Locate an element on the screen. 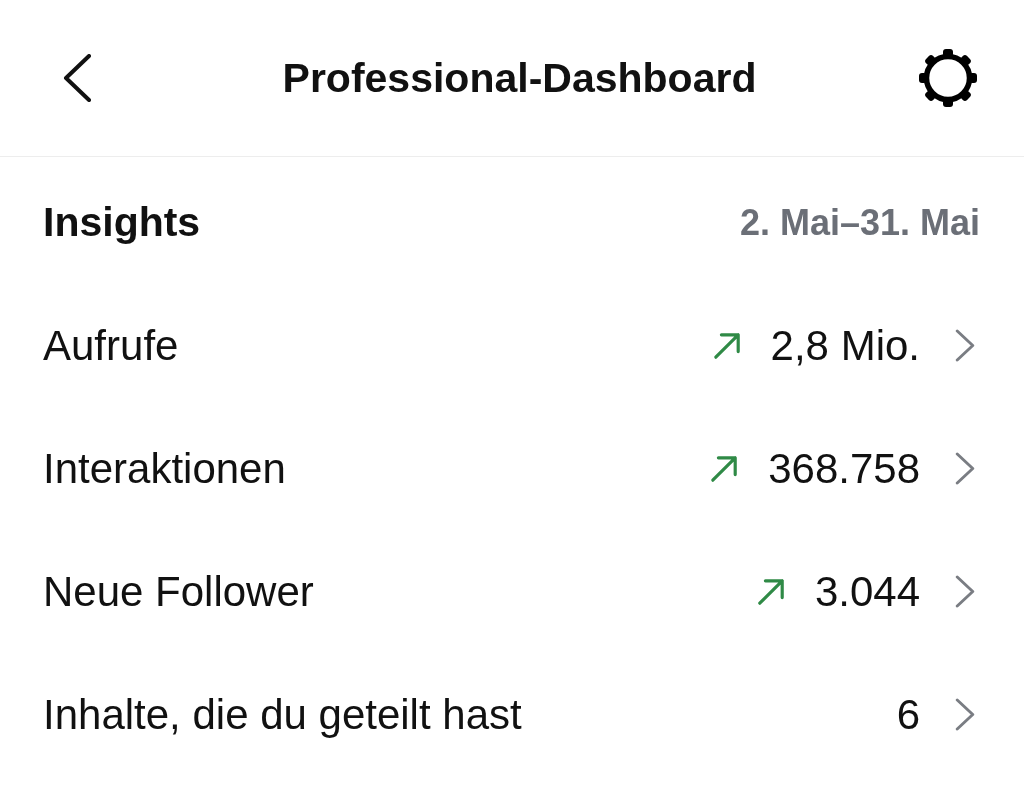 This screenshot has height=812, width=1024. metric-value: 3.044 is located at coordinates (867, 591).